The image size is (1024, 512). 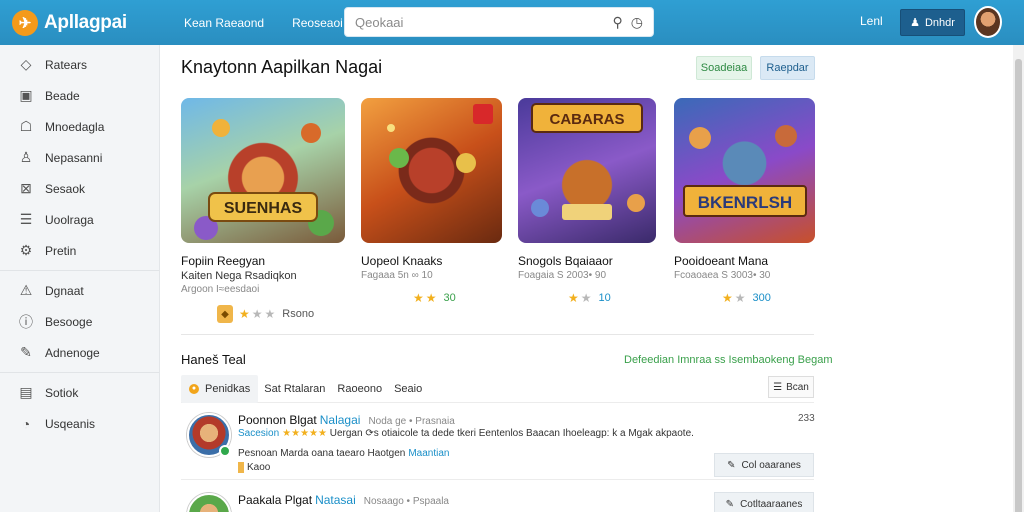 I want to click on art-text: CABARAS, so click(x=587, y=119).